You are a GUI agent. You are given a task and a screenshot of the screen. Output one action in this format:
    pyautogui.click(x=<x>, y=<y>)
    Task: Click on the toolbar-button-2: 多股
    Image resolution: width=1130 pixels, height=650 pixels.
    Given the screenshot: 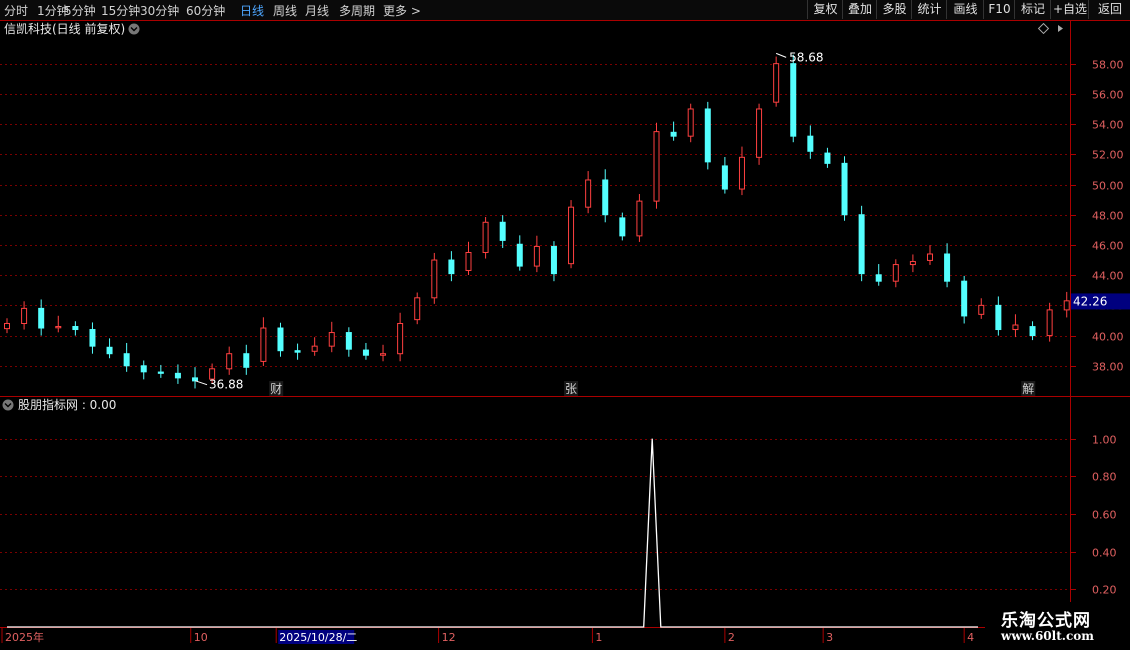 What is the action you would take?
    pyautogui.click(x=894, y=9)
    